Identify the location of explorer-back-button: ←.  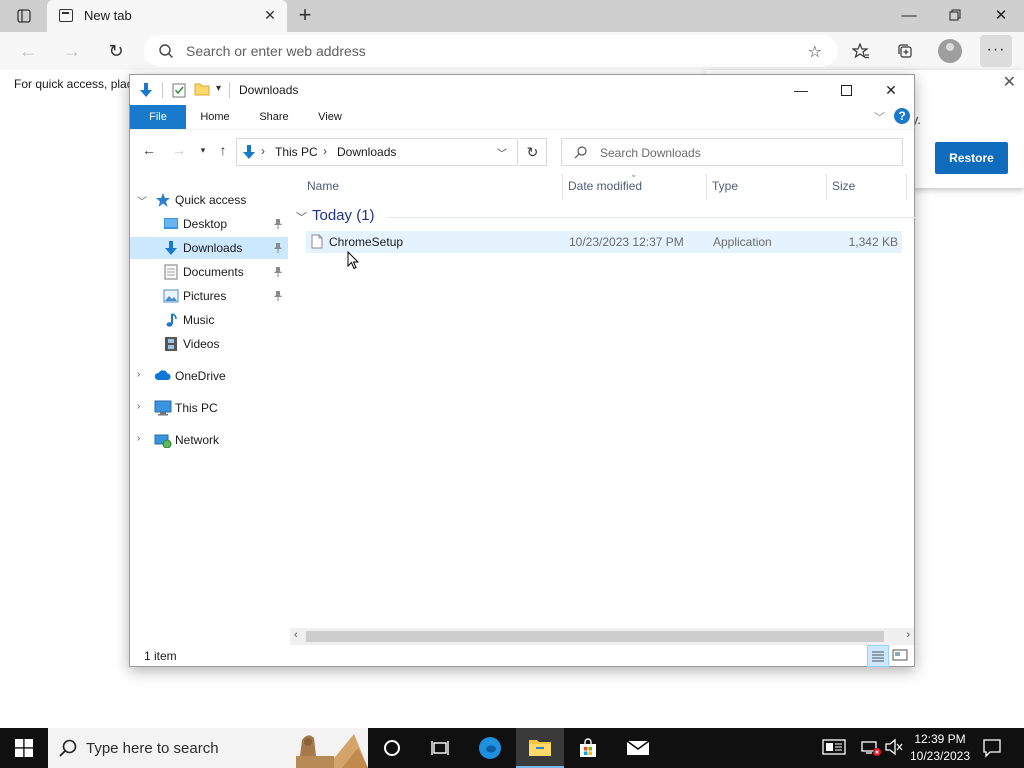
(149, 150).